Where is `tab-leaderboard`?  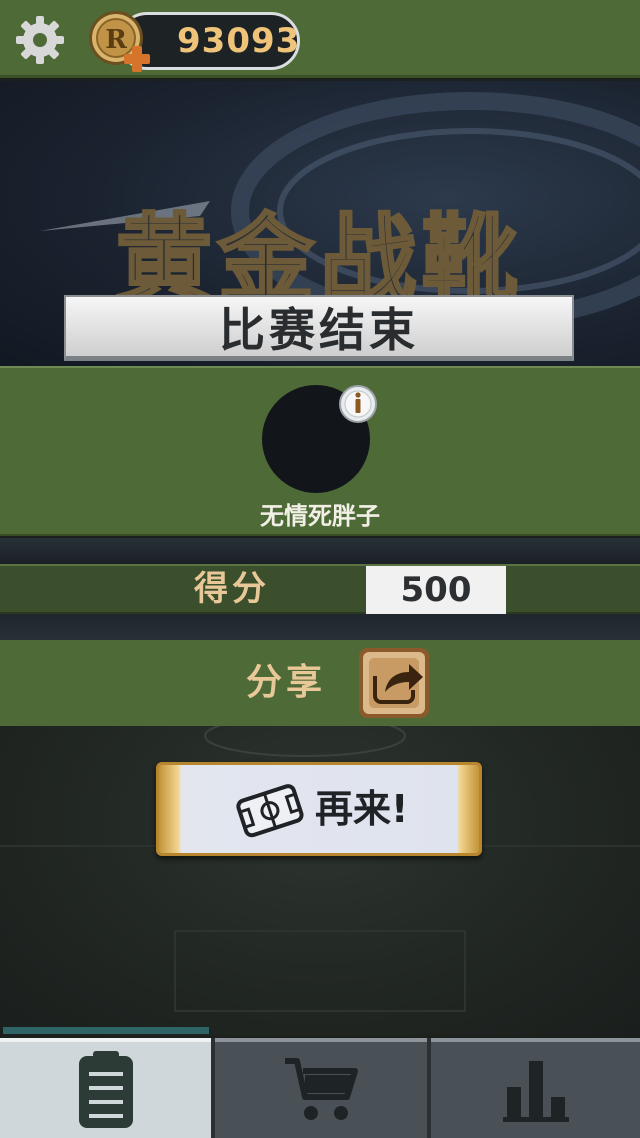 tab-leaderboard is located at coordinates (535, 1088).